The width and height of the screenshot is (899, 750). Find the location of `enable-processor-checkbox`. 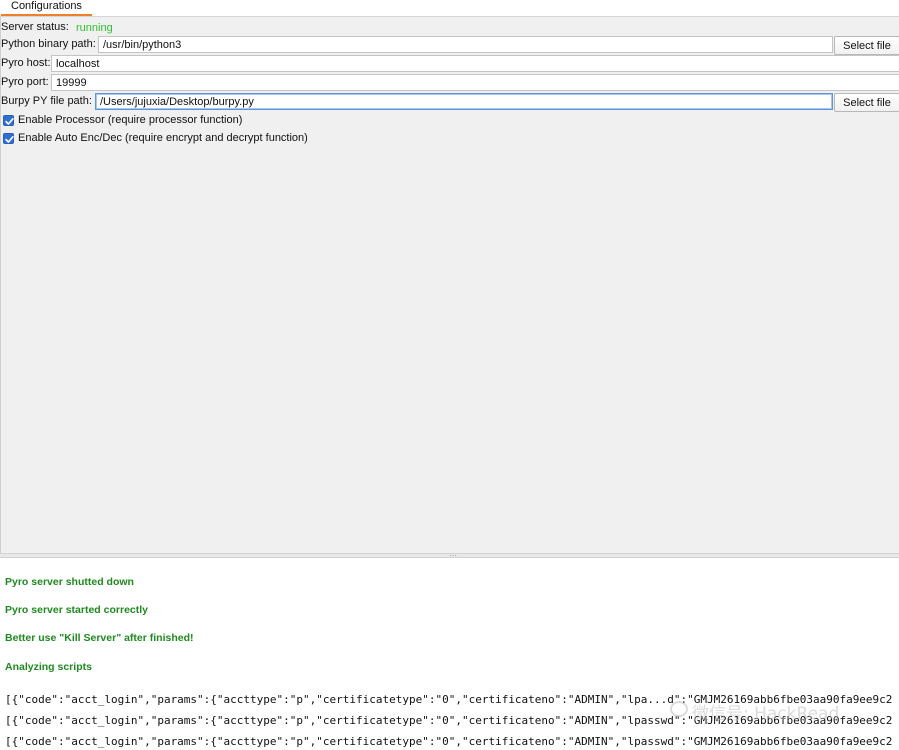

enable-processor-checkbox is located at coordinates (8, 120).